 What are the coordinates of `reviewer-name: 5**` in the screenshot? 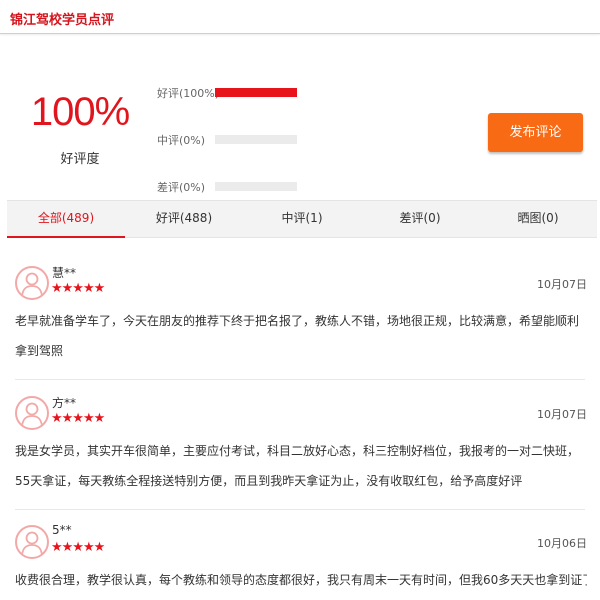 It's located at (62, 530).